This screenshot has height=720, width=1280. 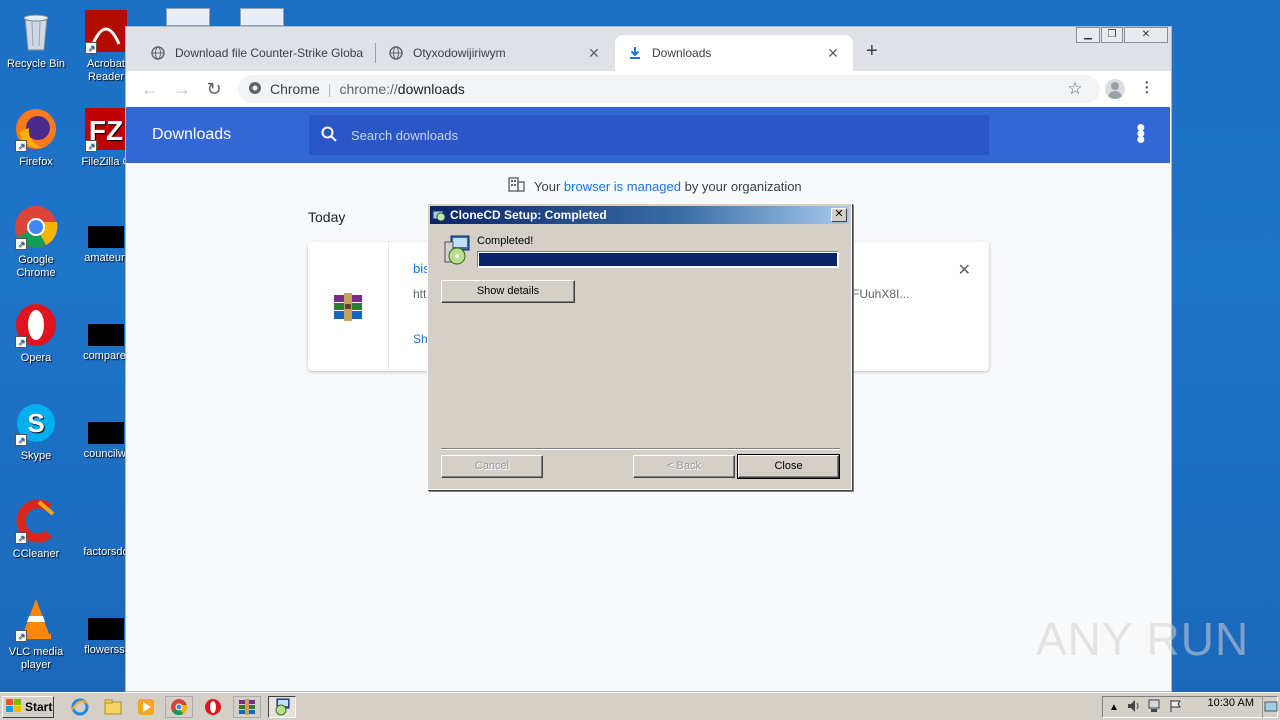 What do you see at coordinates (36, 554) in the screenshot?
I see `desktop-icon-label: CCleaner` at bounding box center [36, 554].